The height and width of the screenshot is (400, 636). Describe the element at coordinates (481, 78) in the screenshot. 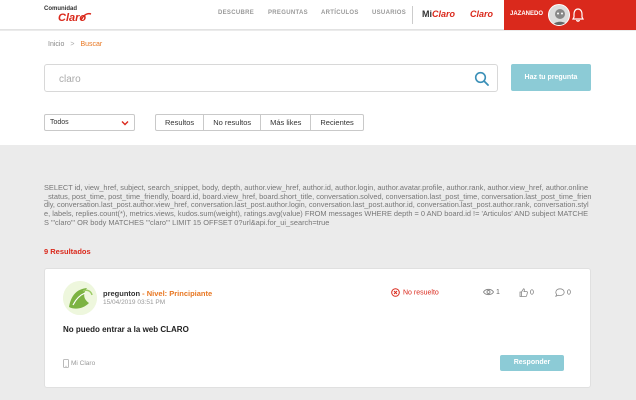

I see `search-icon` at that location.